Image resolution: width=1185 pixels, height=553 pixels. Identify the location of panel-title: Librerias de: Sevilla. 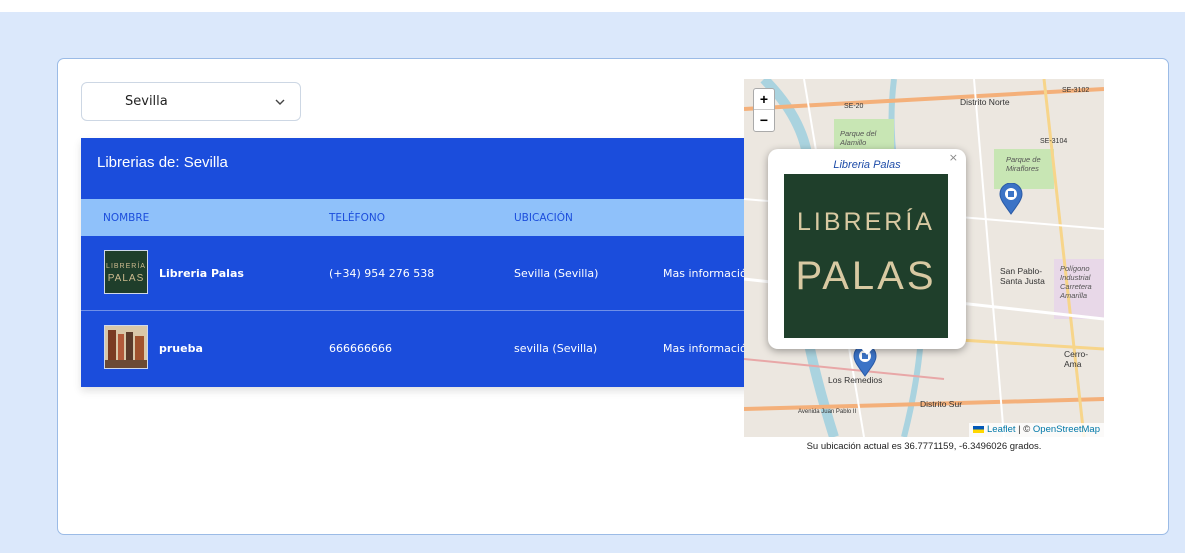
(162, 162).